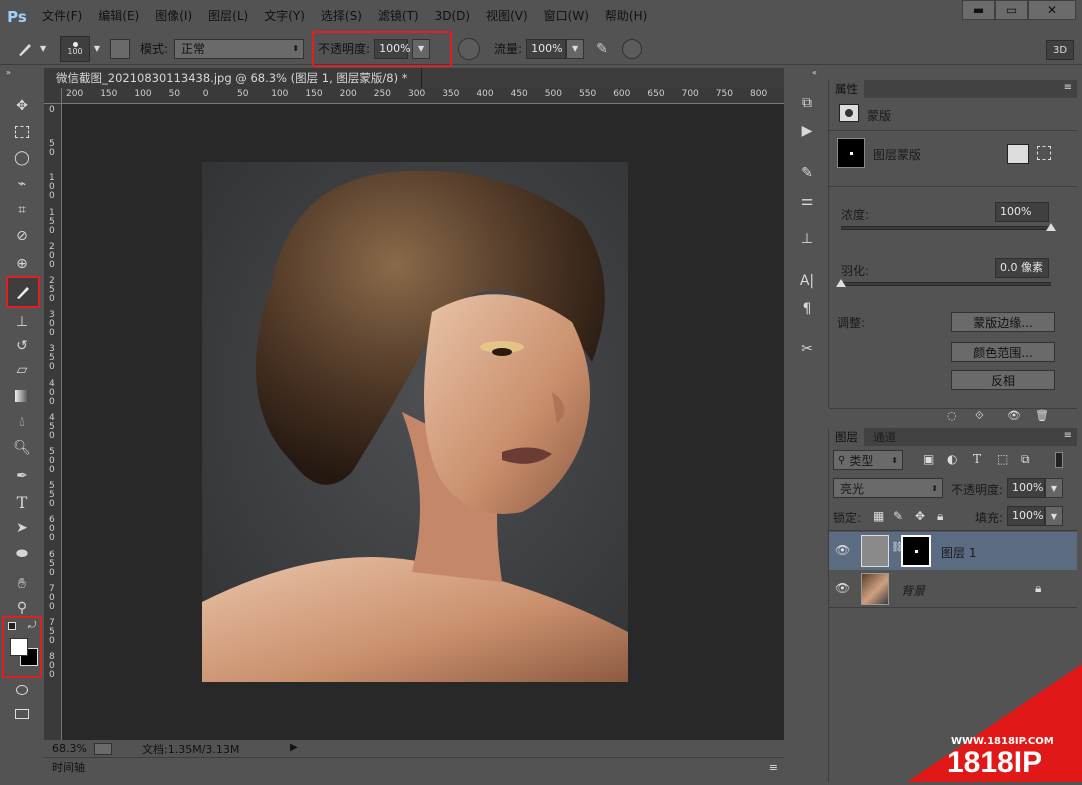  What do you see at coordinates (1026, 516) in the screenshot?
I see `fill-input: 100%` at bounding box center [1026, 516].